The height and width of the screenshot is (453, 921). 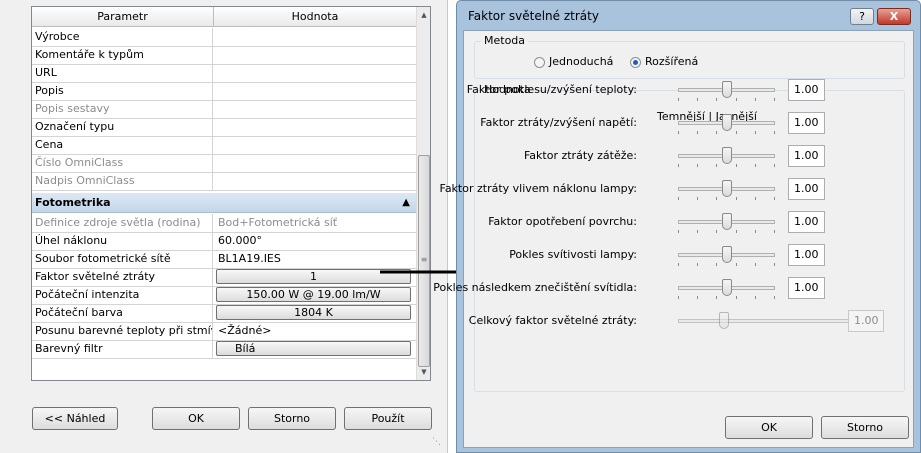 What do you see at coordinates (894, 16) in the screenshot?
I see `close-button: X` at bounding box center [894, 16].